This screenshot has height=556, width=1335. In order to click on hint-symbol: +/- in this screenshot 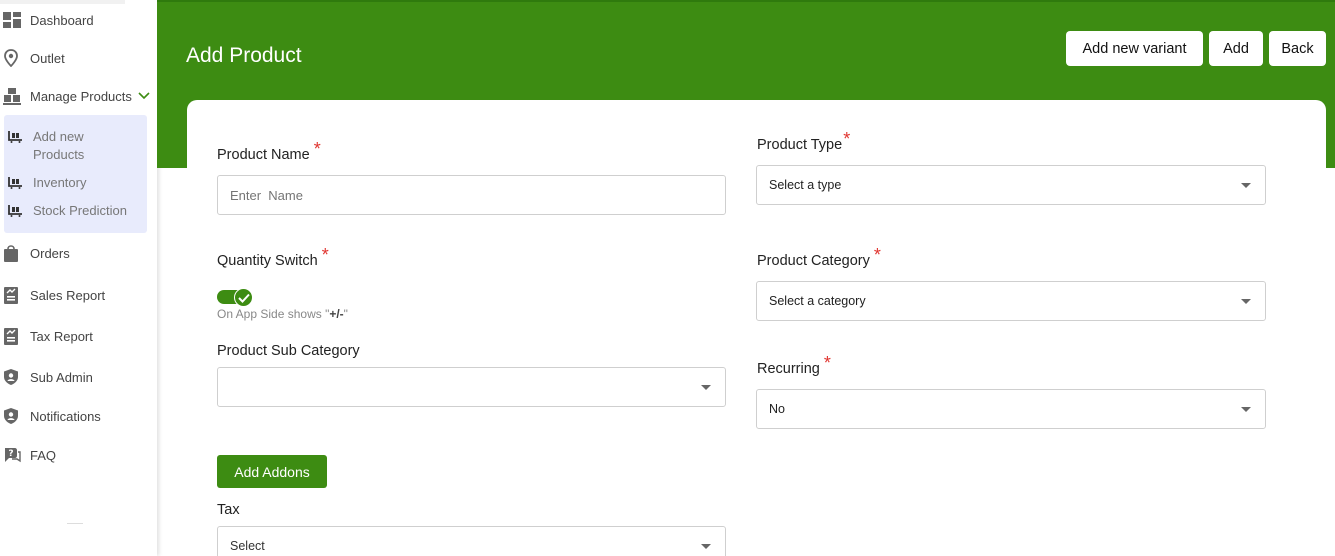, I will do `click(336, 314)`.